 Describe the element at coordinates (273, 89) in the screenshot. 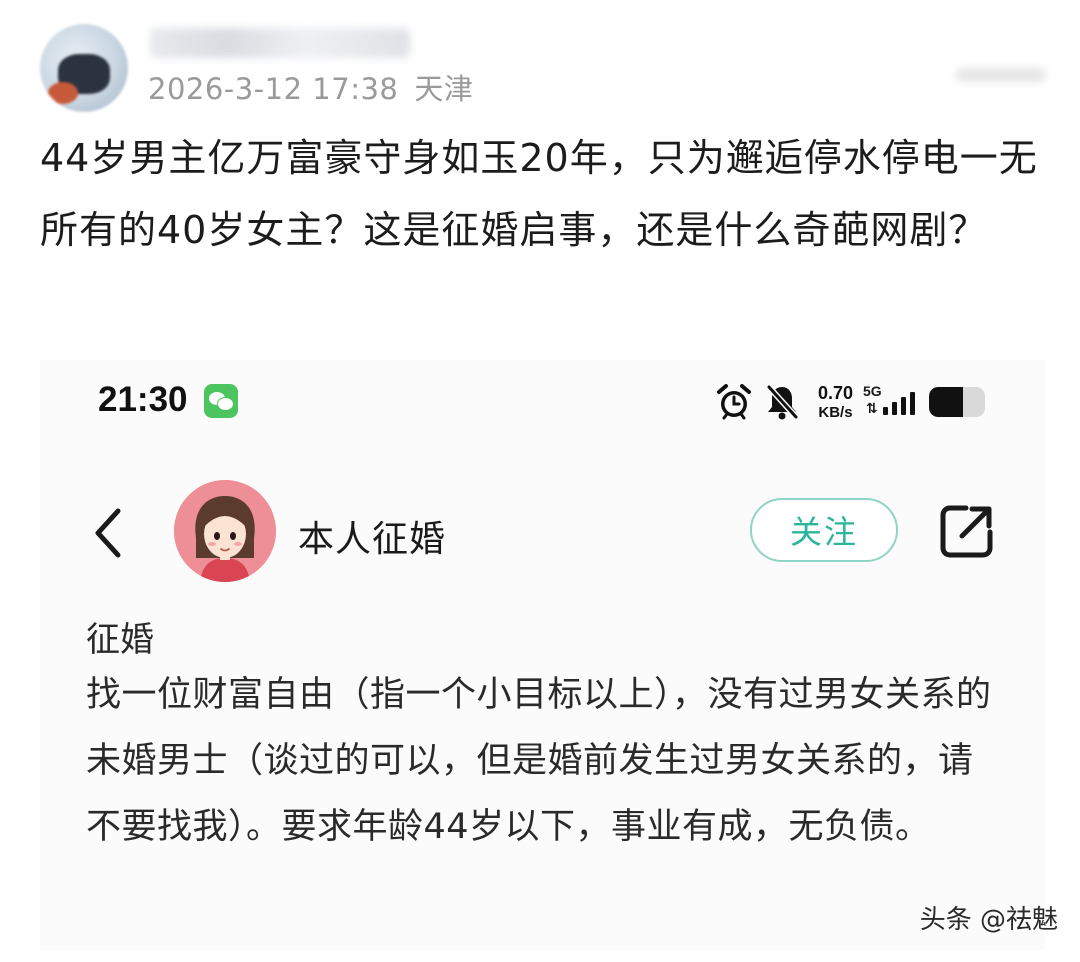

I see `post-timestamp: 2026-3-12 17:38` at that location.